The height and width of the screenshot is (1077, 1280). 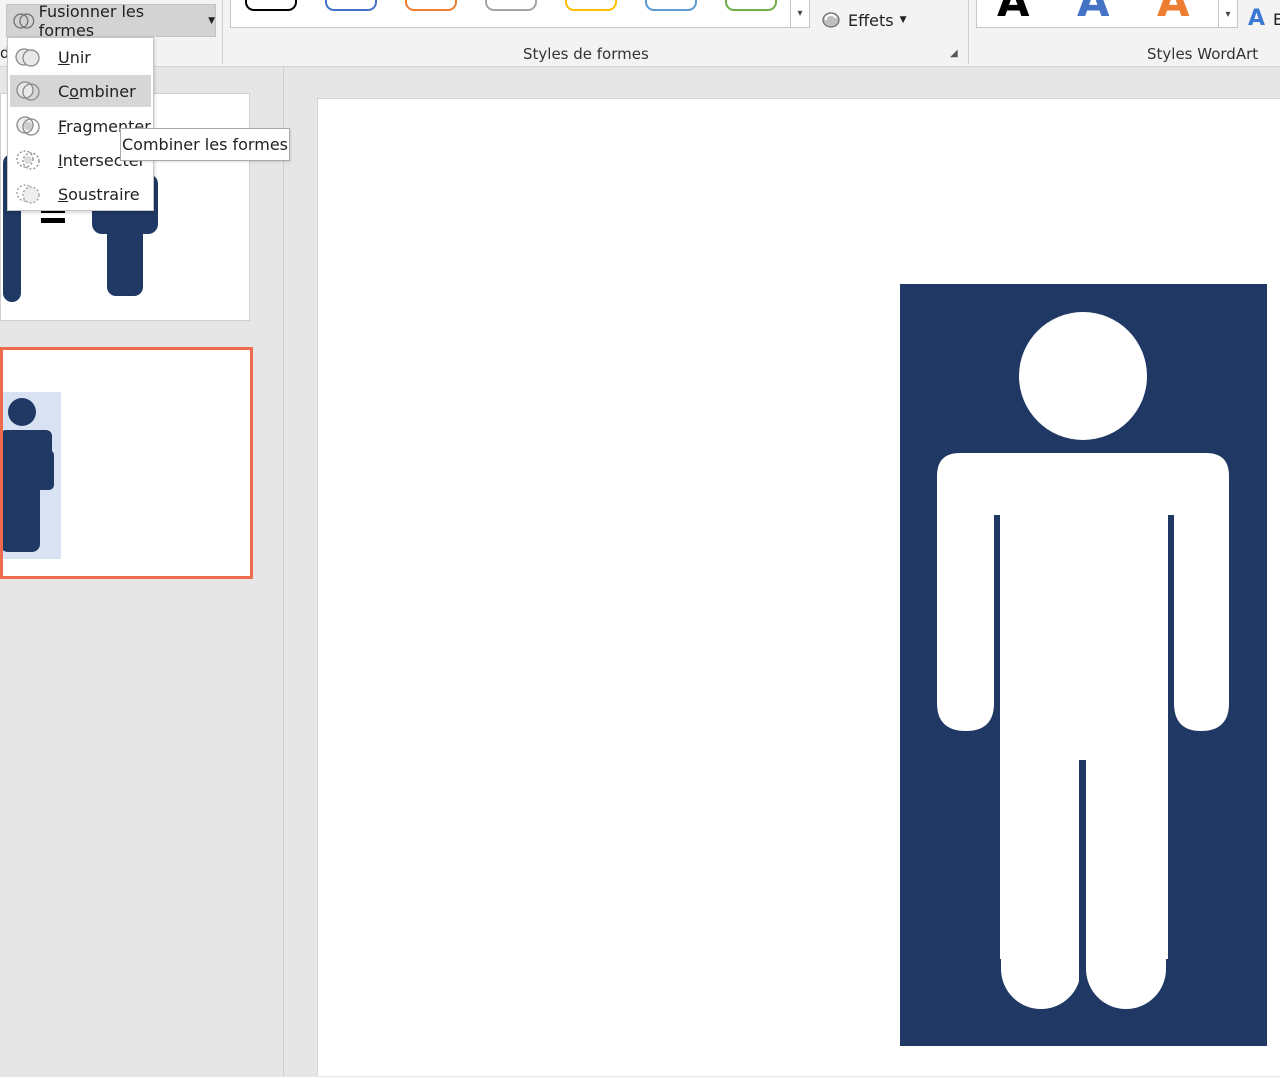 What do you see at coordinates (271, 5) in the screenshot?
I see `shape-style-swatch-black` at bounding box center [271, 5].